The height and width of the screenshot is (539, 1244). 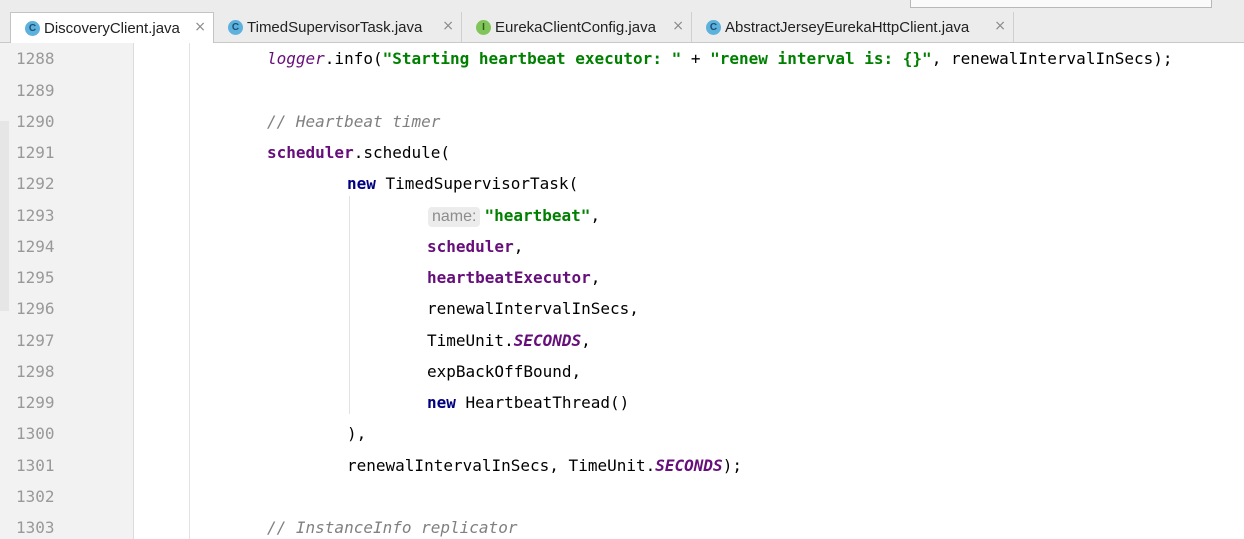 I want to click on code-line-1299: new HeartbeatThread(), so click(x=528, y=403).